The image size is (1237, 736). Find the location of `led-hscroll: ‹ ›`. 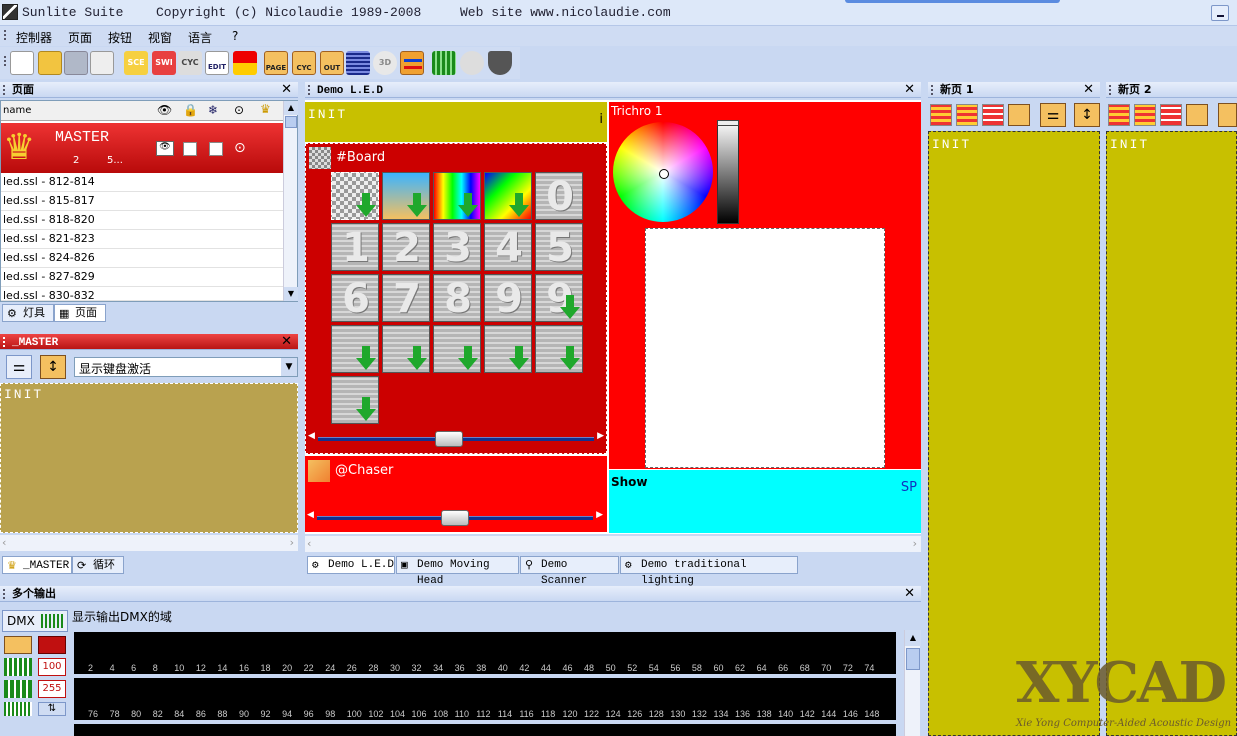

led-hscroll: ‹ › is located at coordinates (613, 544).